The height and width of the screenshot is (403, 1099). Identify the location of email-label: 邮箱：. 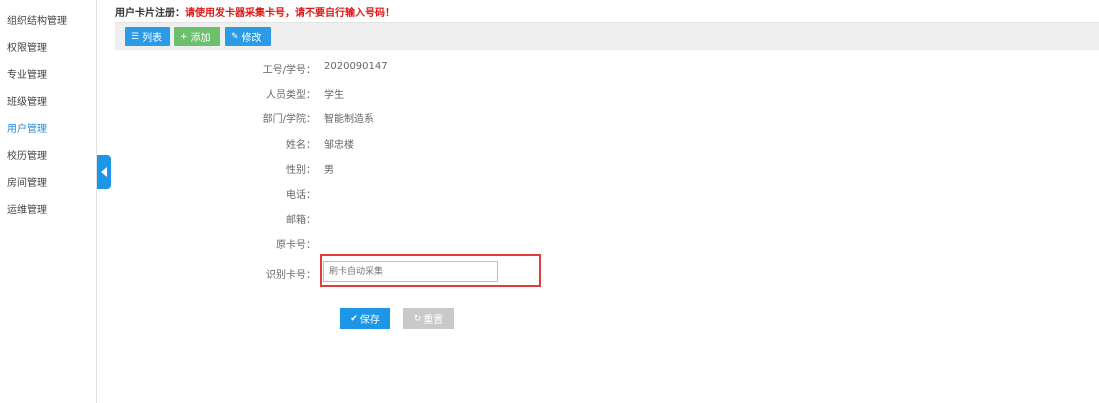
(301, 220).